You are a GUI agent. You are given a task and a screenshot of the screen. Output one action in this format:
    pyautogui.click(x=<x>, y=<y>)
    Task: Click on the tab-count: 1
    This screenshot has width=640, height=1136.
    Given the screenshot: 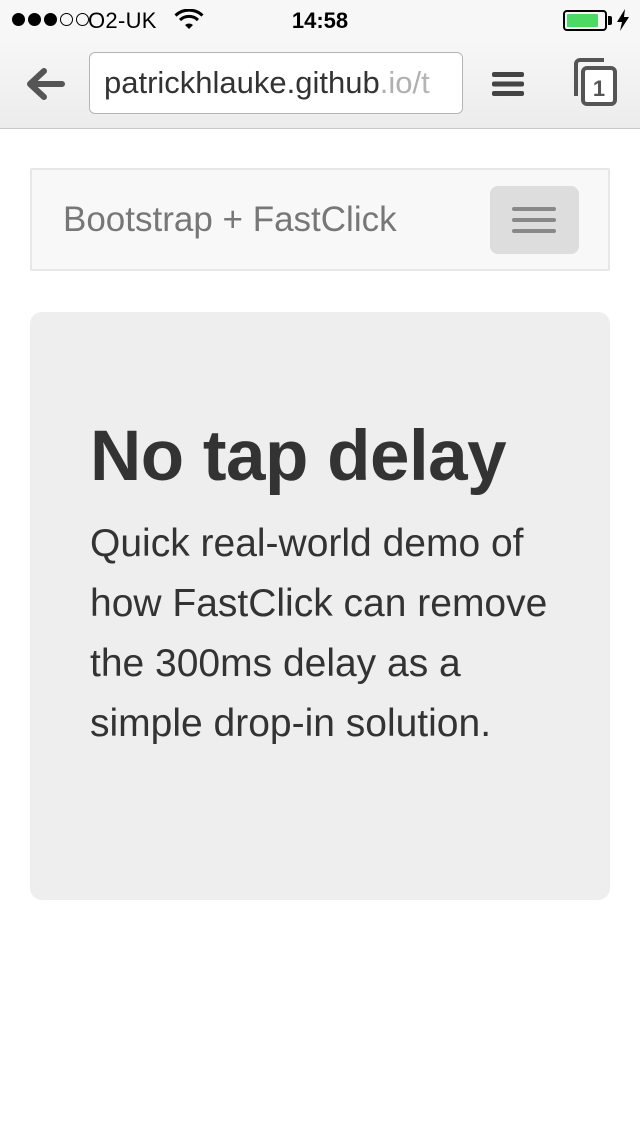 What is the action you would take?
    pyautogui.click(x=599, y=88)
    